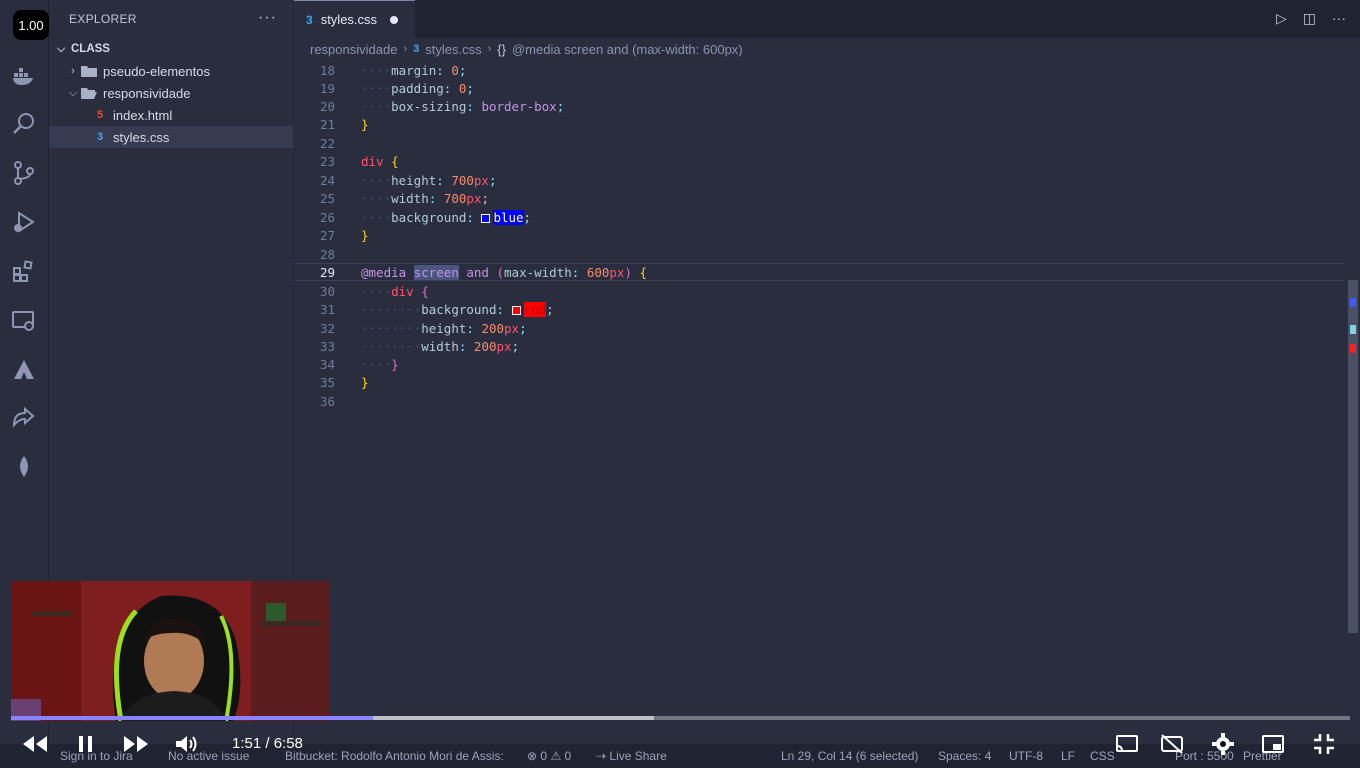 The height and width of the screenshot is (768, 1360). What do you see at coordinates (267, 18) in the screenshot?
I see `explorer-more-button: ···` at bounding box center [267, 18].